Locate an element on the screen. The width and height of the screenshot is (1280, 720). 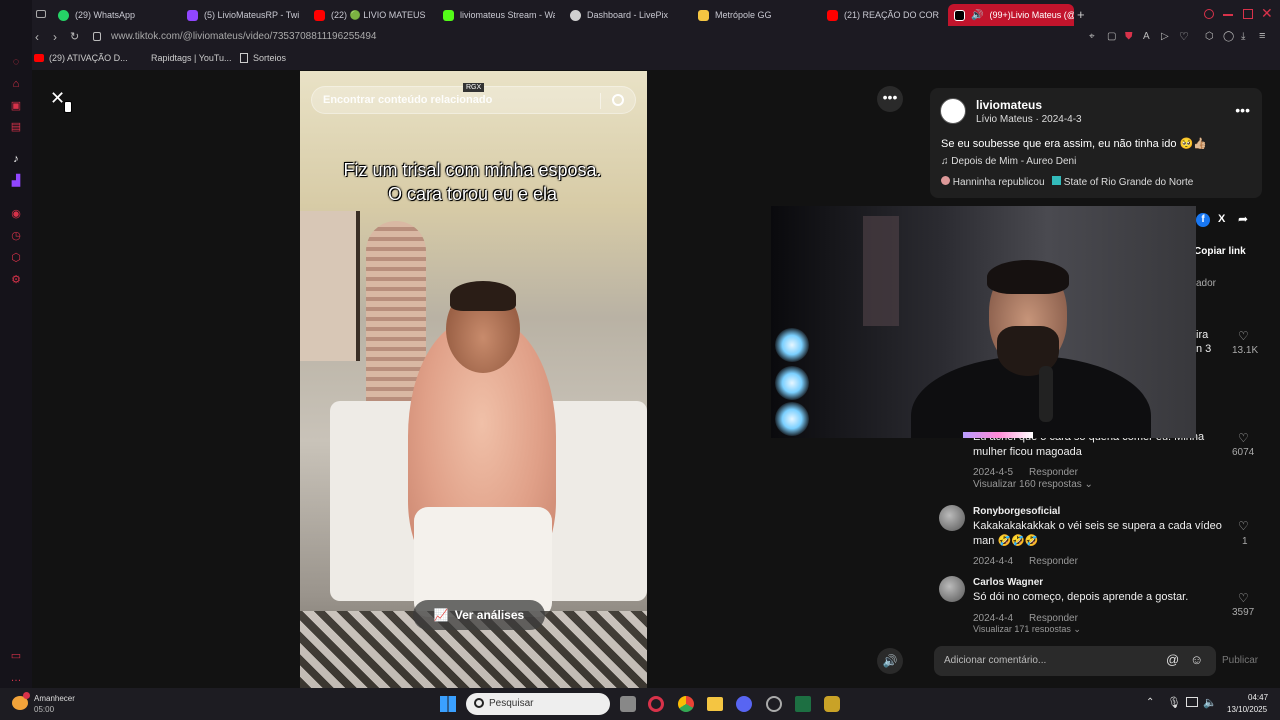
chrome-taskbar-icon is located at coordinates (686, 704).